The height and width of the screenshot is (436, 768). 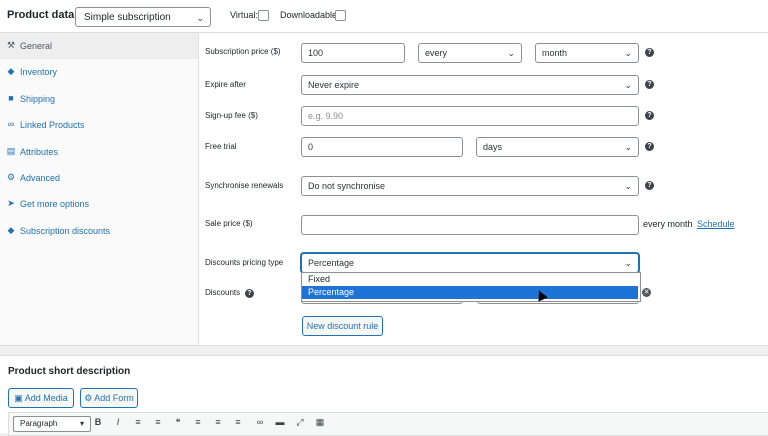 I want to click on truck-icon: ■, so click(x=11, y=98).